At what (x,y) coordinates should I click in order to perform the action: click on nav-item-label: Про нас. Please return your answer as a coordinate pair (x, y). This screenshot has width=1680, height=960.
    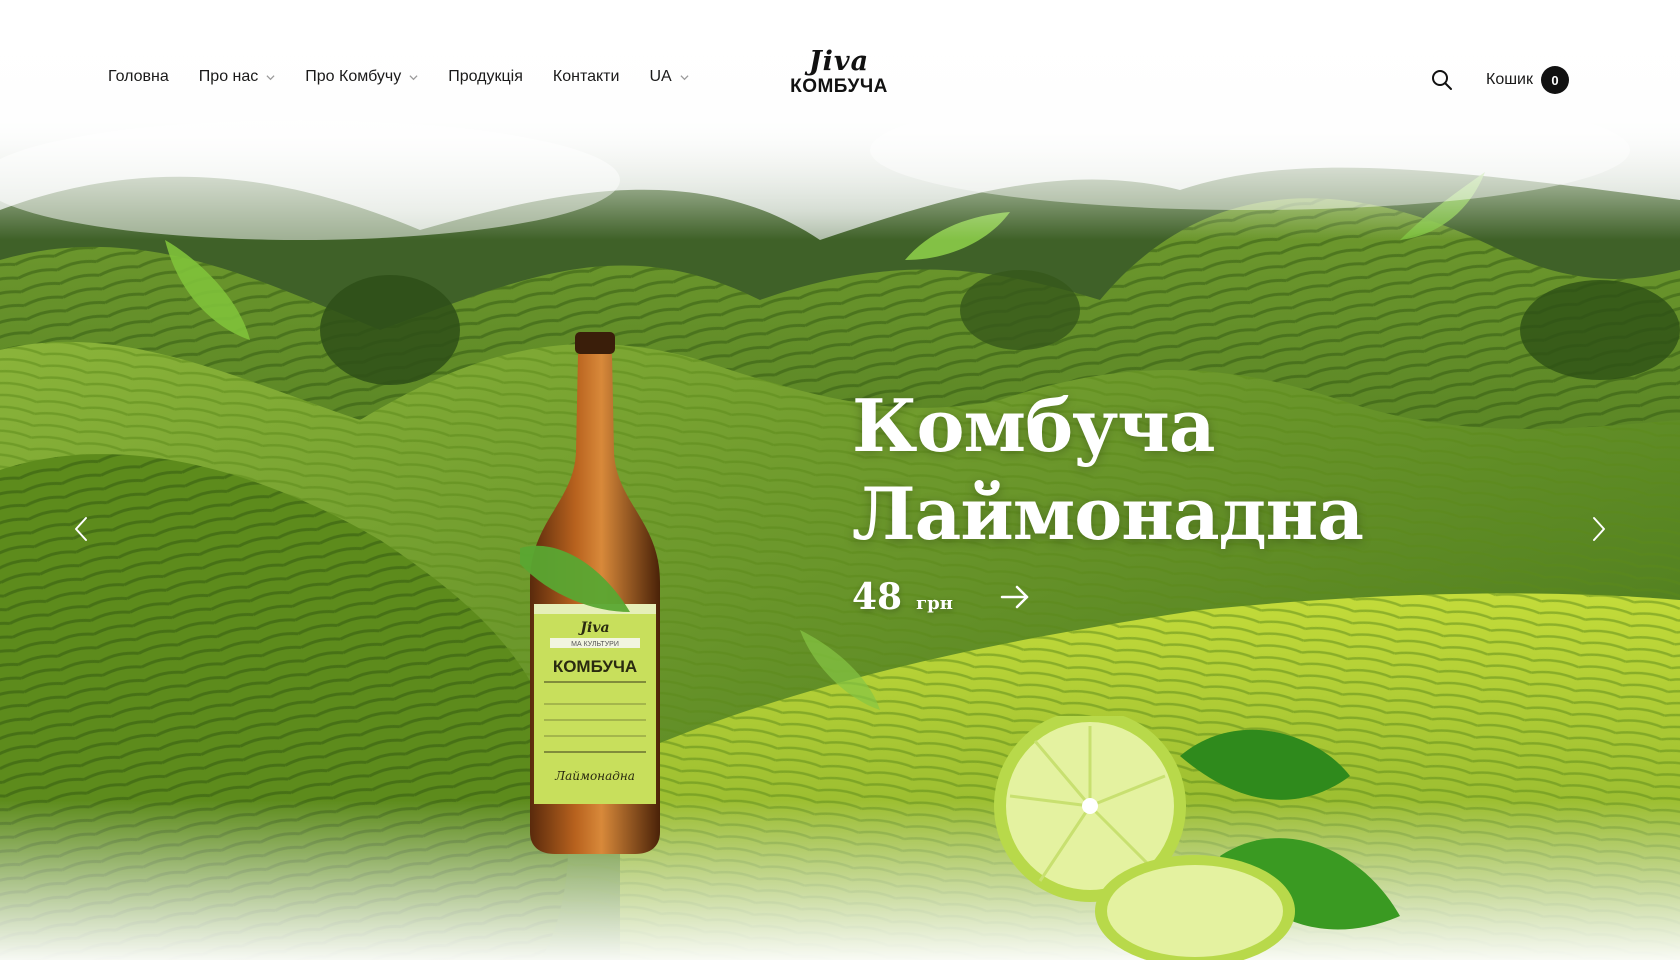
    Looking at the image, I should click on (228, 76).